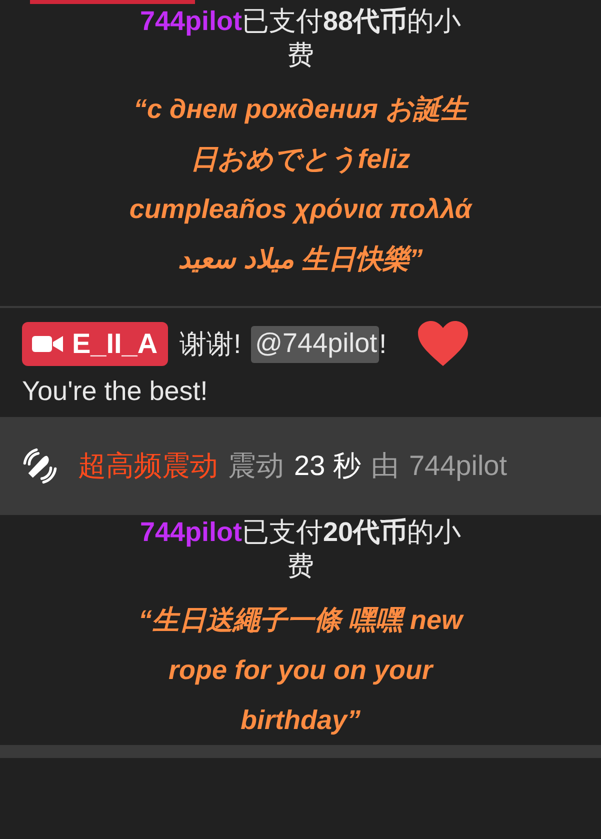  Describe the element at coordinates (148, 466) in the screenshot. I see `vibration-level: 超高频震动` at that location.